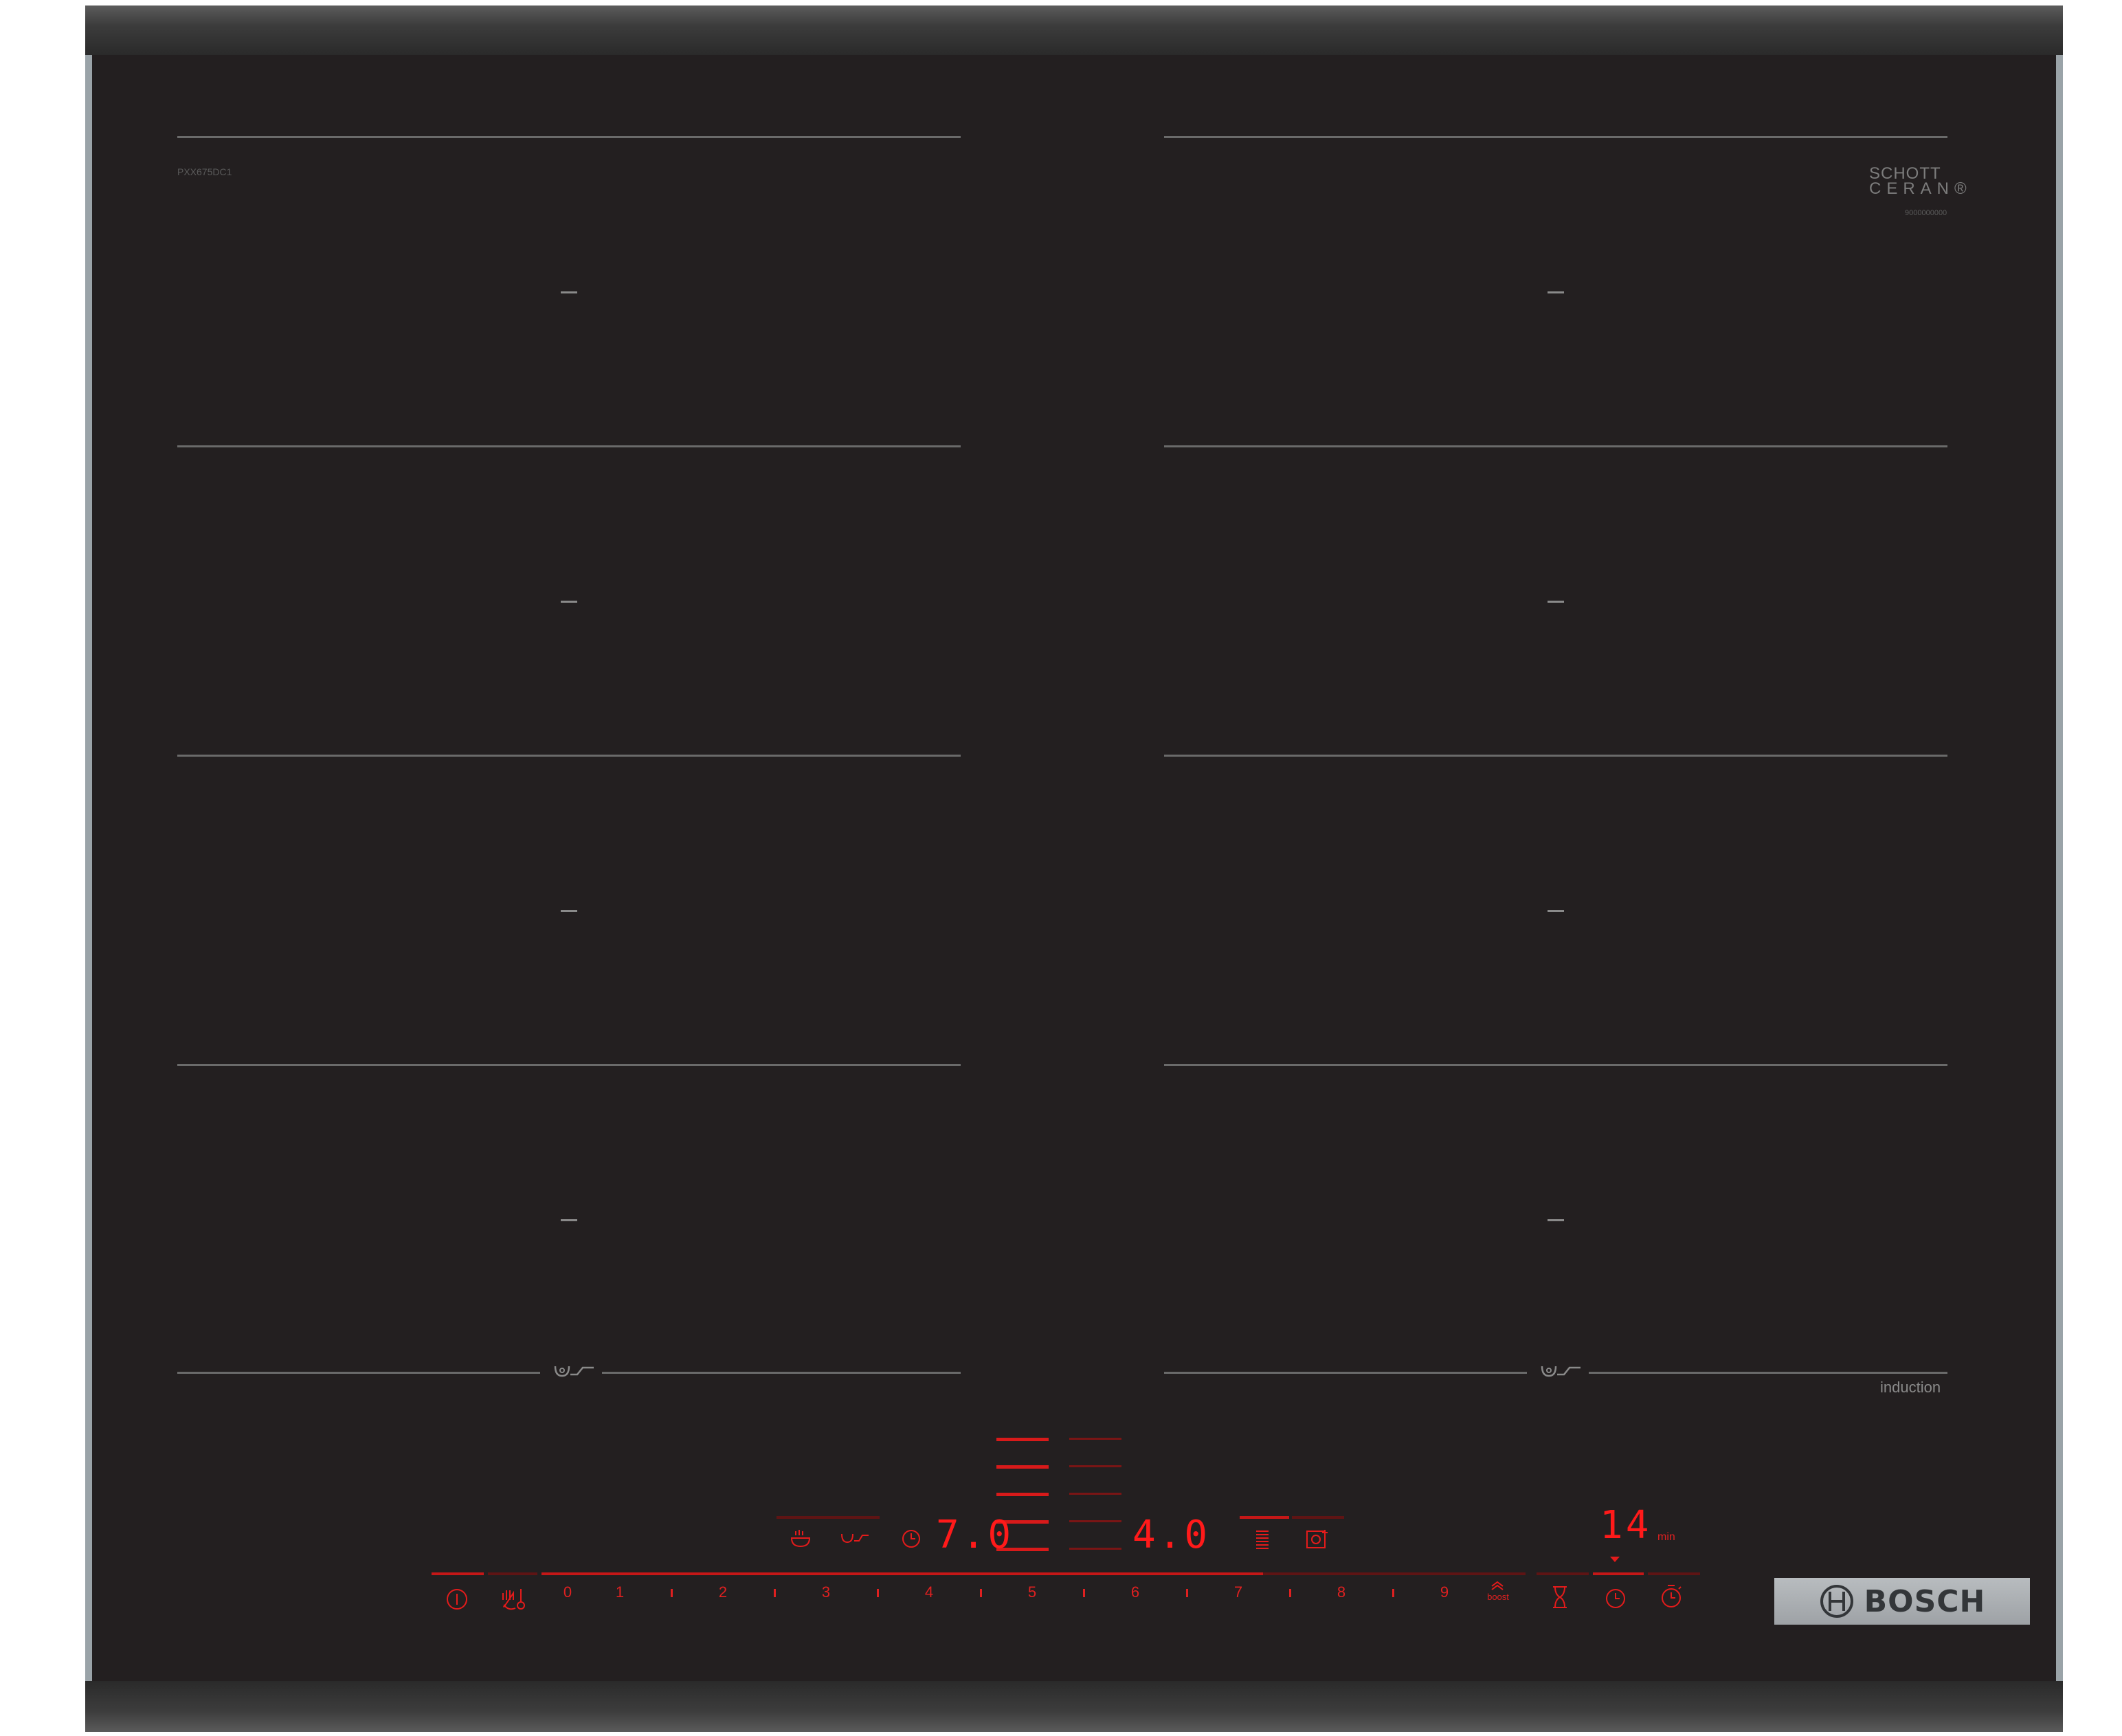  What do you see at coordinates (1316, 1538) in the screenshot?
I see `cooking-sensor-icon` at bounding box center [1316, 1538].